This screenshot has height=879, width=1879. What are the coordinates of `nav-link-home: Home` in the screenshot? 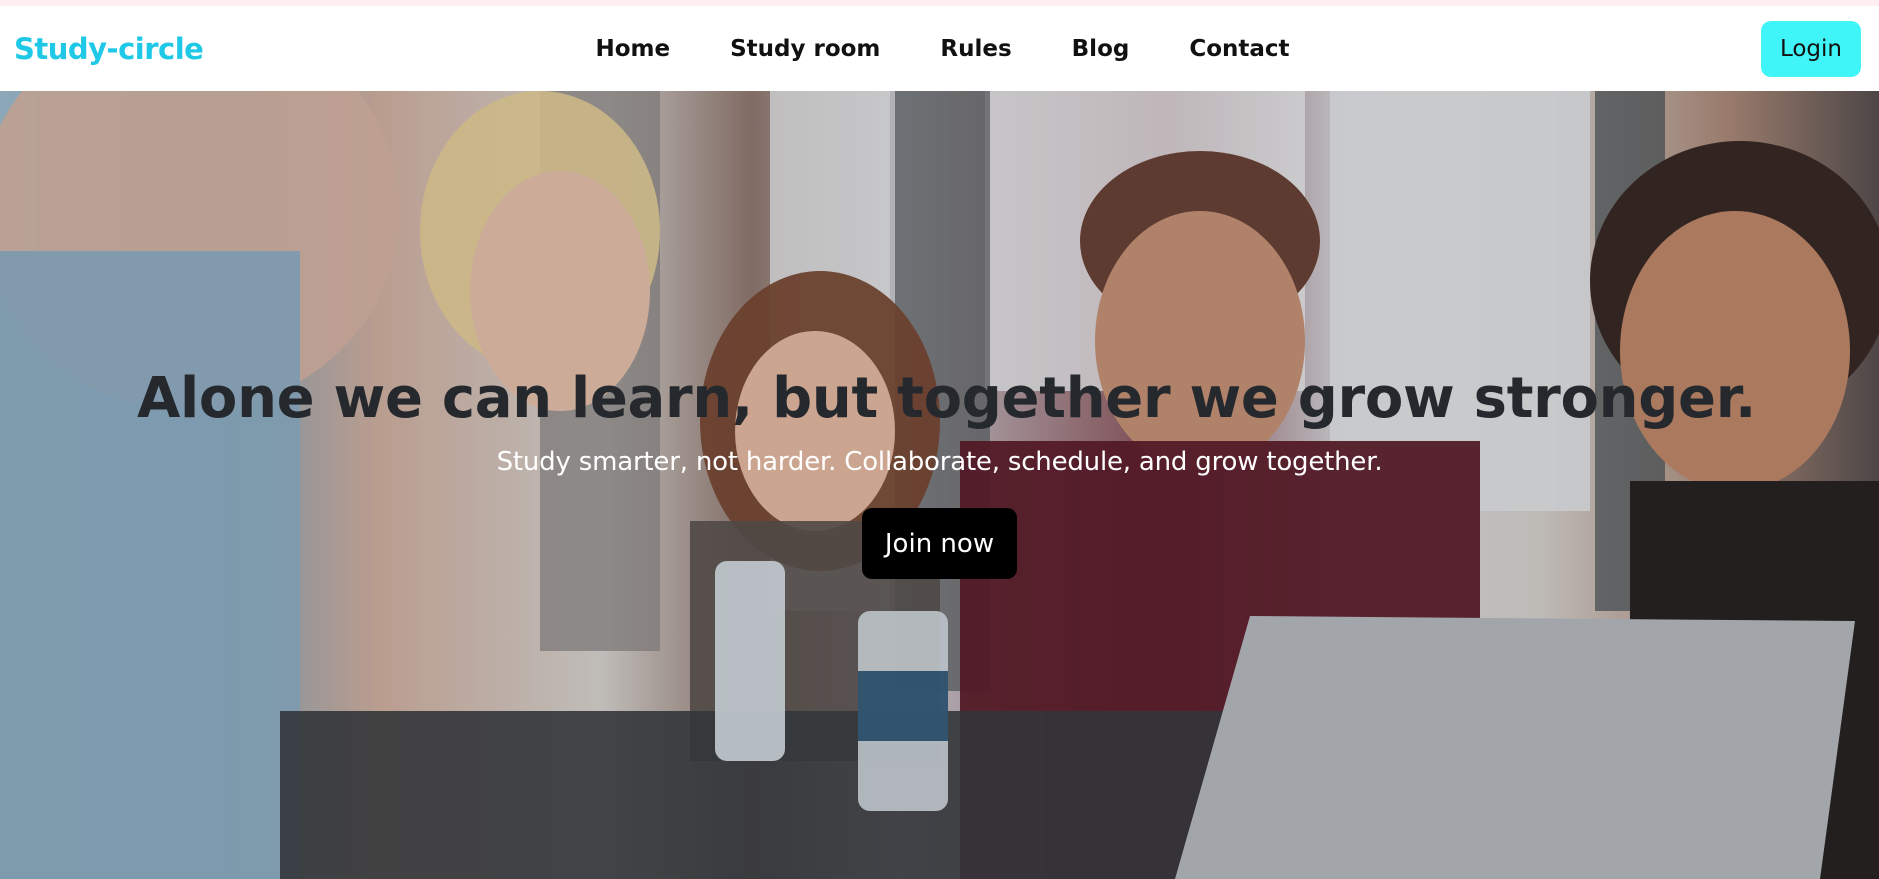 It's located at (632, 49).